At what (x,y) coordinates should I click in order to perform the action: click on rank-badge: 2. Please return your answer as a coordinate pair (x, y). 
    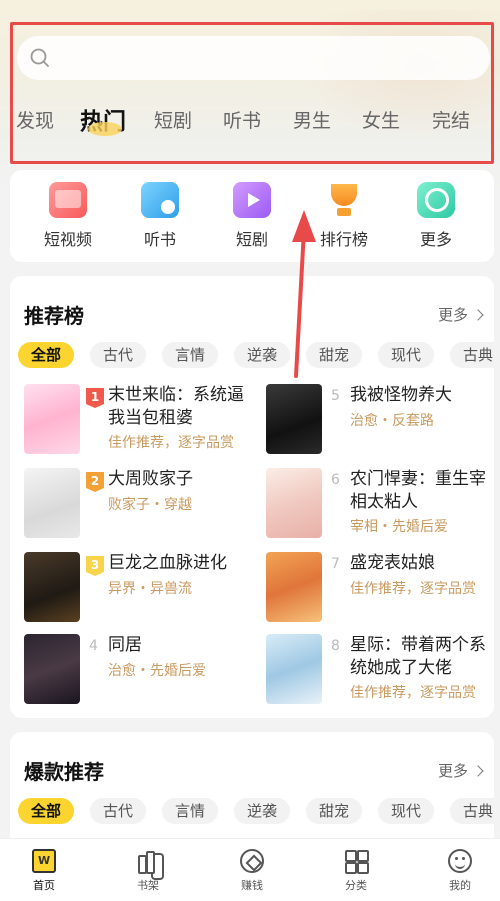
    Looking at the image, I should click on (95, 482).